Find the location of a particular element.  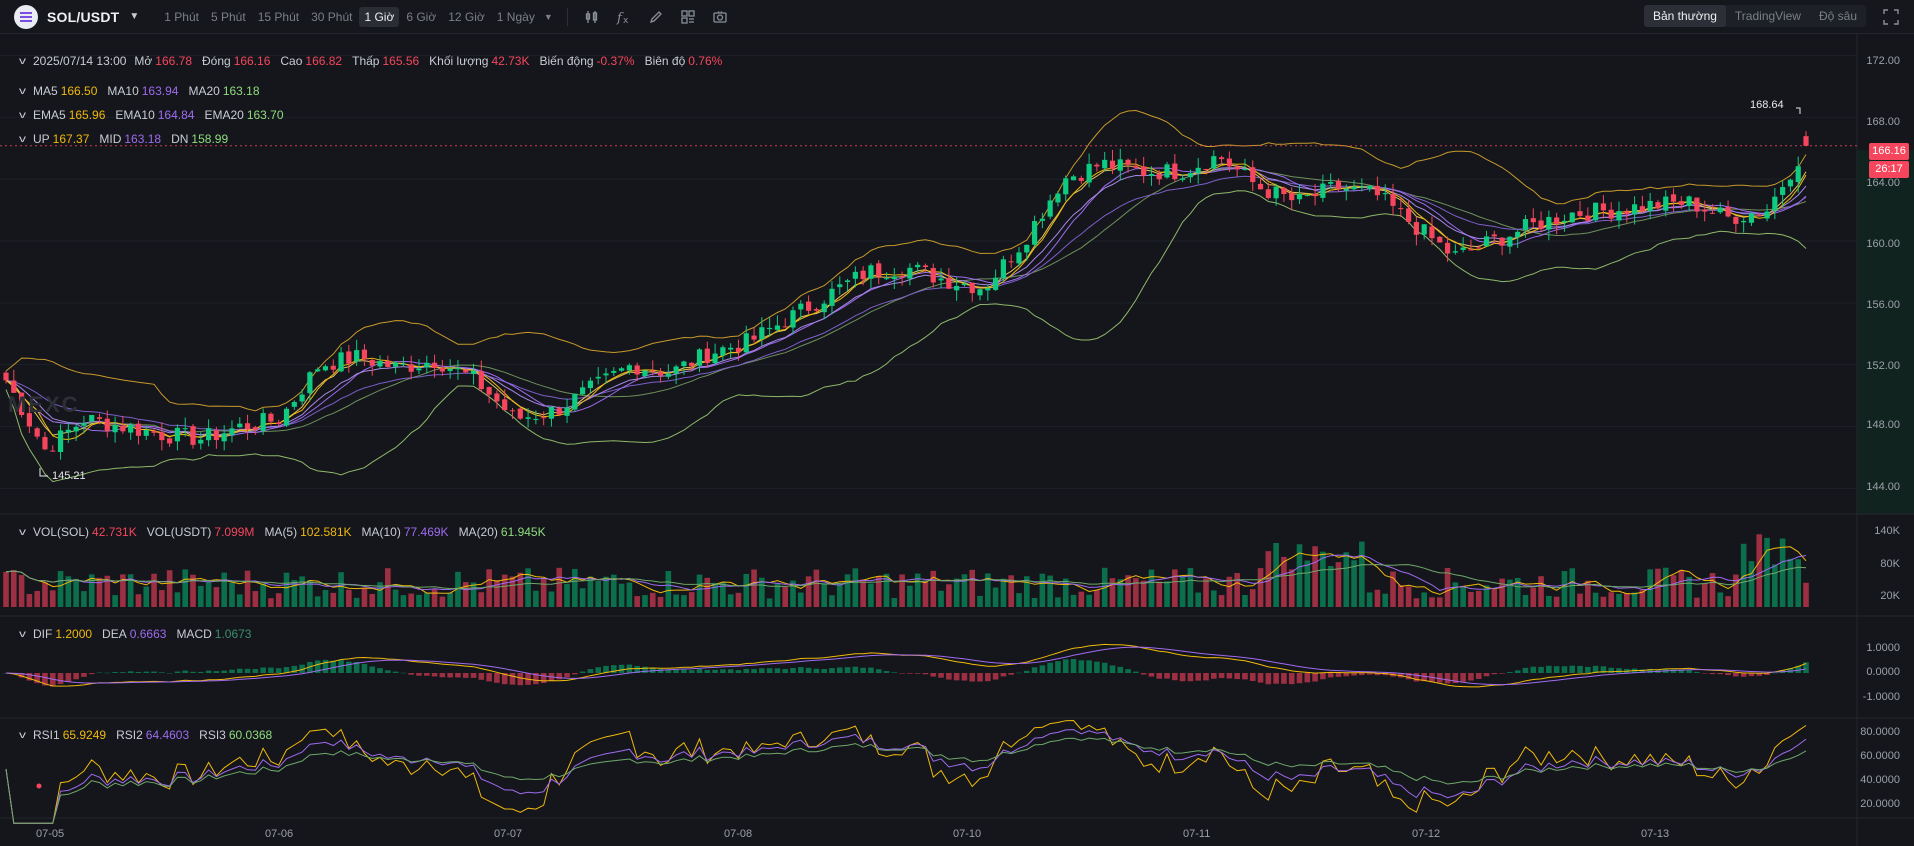

vol-usdt-label: VOL(USDT) is located at coordinates (179, 532).